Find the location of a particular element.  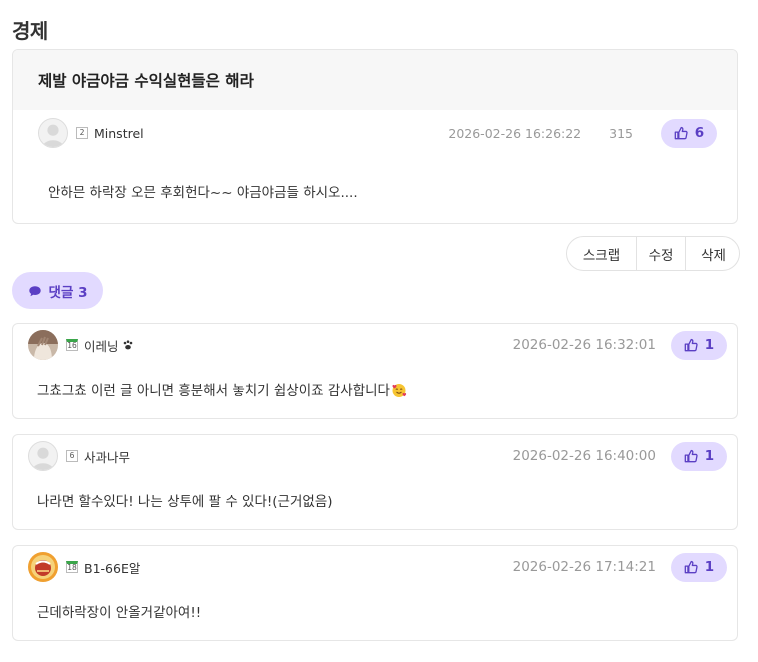

smiling-face-with-hearts-icon is located at coordinates (399, 390).